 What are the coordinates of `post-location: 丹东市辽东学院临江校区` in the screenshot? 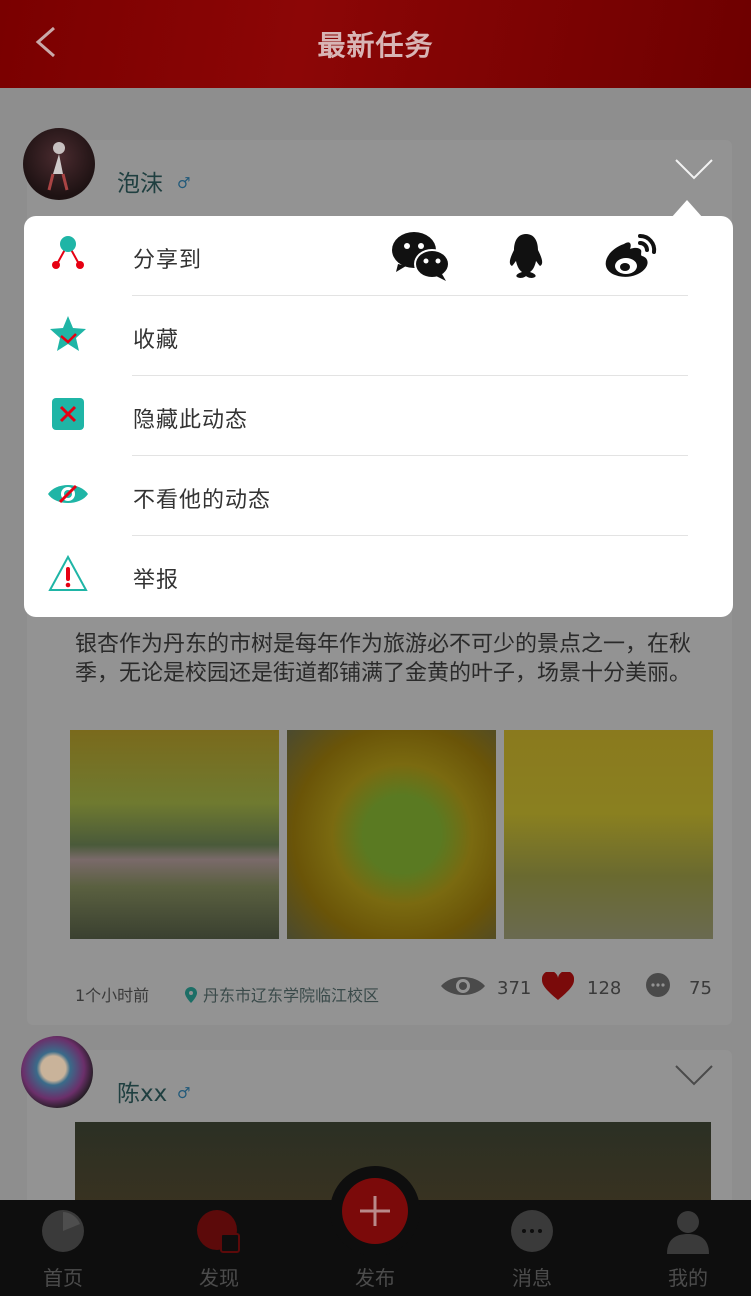 It's located at (282, 994).